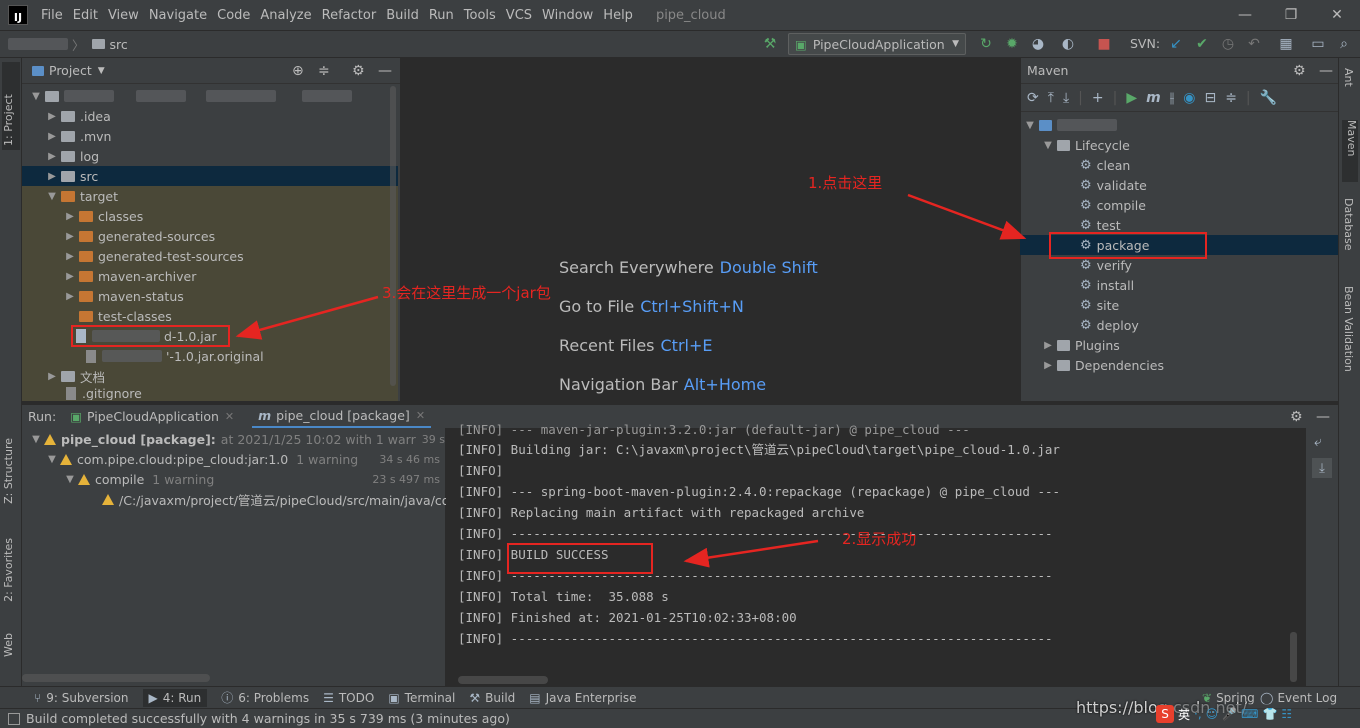  What do you see at coordinates (751, 553) in the screenshot?
I see `arrow-to-build-success` at bounding box center [751, 553].